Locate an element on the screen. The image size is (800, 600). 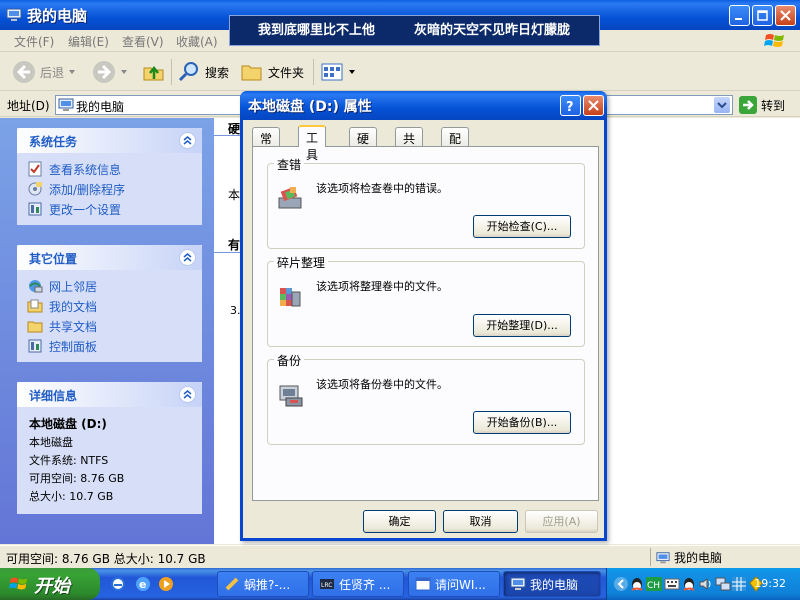
link-label: 我的文档 is located at coordinates (73, 306).